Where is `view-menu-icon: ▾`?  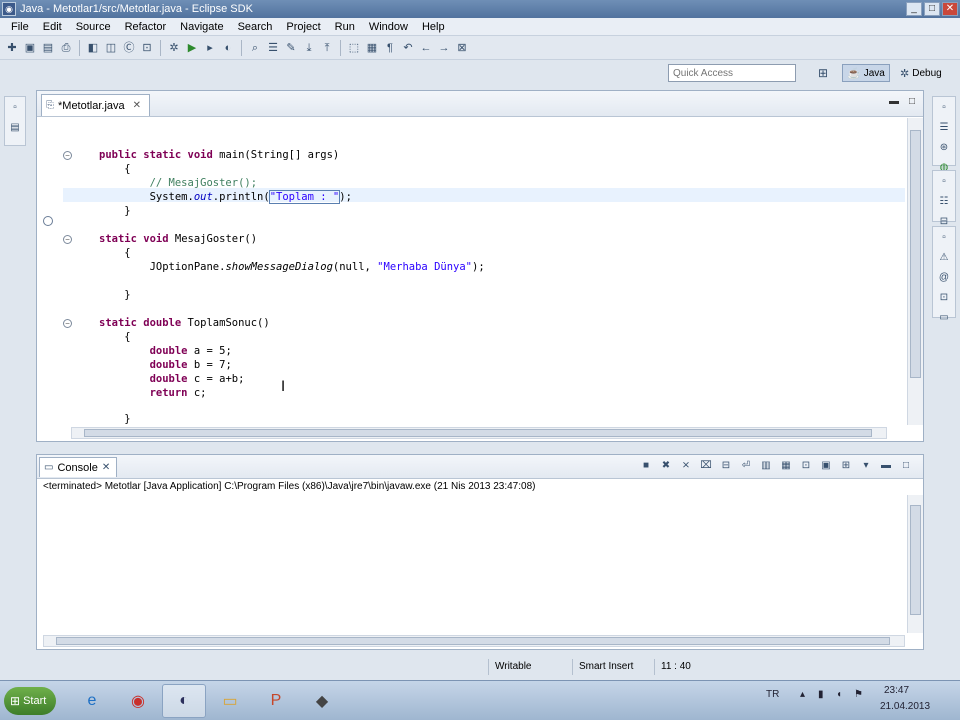
view-menu-icon: ▾ is located at coordinates (866, 466).